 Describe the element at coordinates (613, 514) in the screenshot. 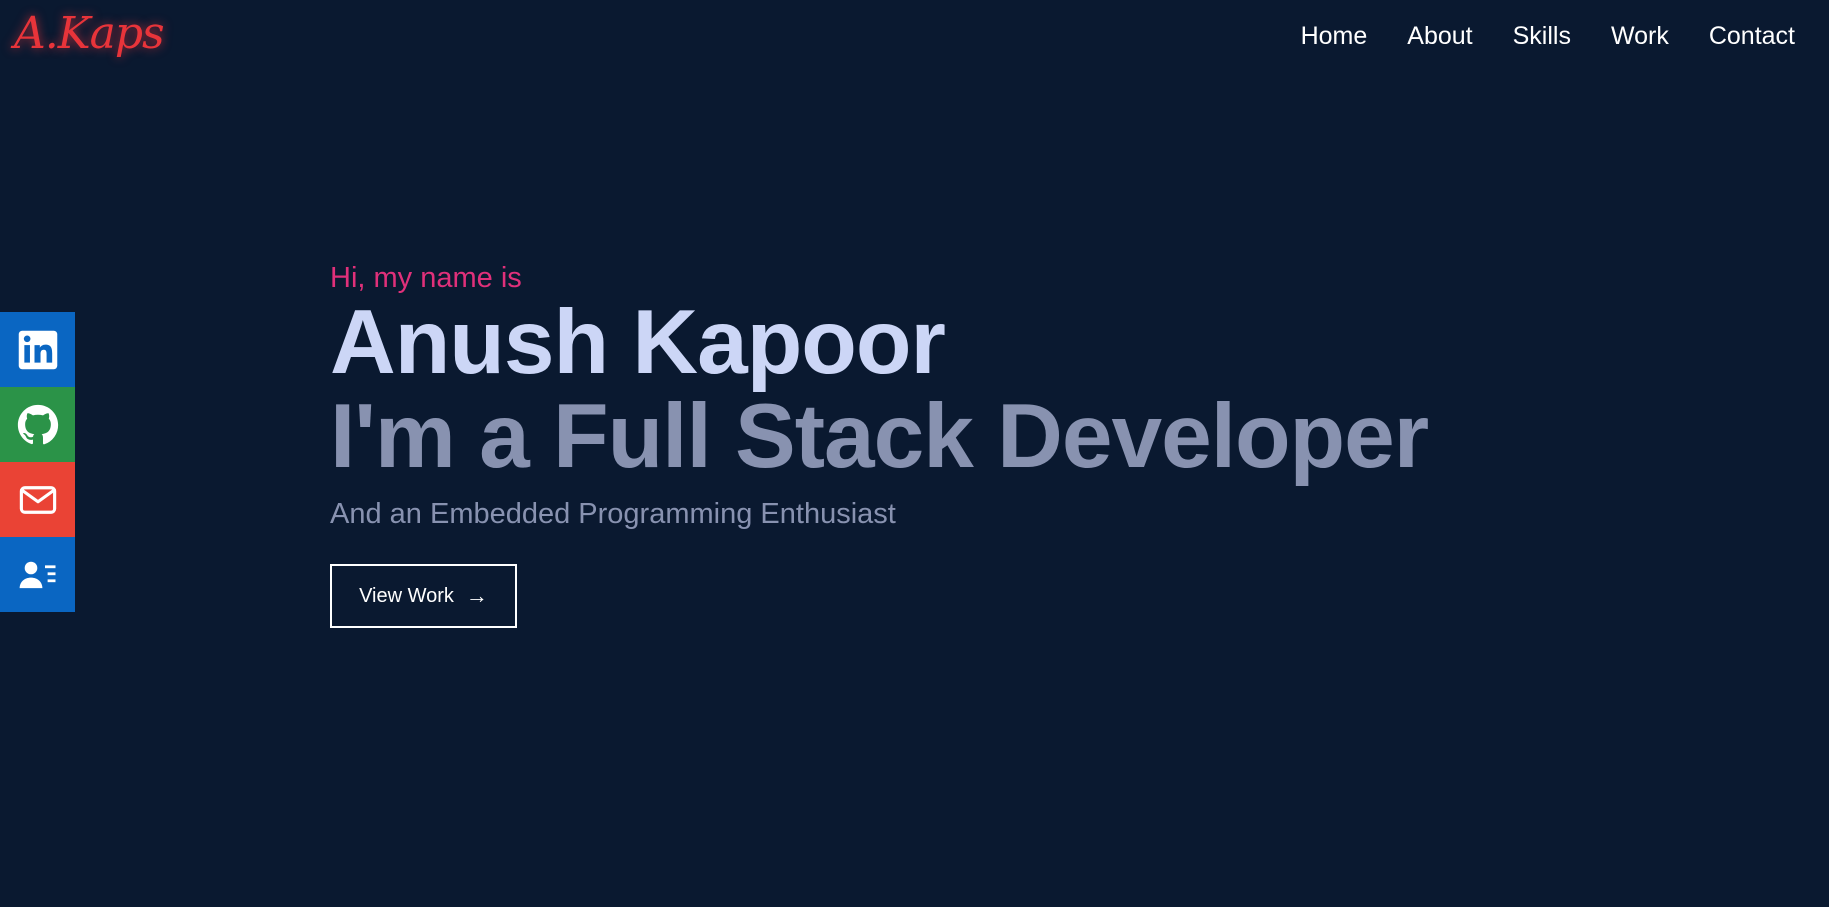

I see `hero-subtitle: And an Embedded Programming Enthusiast` at that location.